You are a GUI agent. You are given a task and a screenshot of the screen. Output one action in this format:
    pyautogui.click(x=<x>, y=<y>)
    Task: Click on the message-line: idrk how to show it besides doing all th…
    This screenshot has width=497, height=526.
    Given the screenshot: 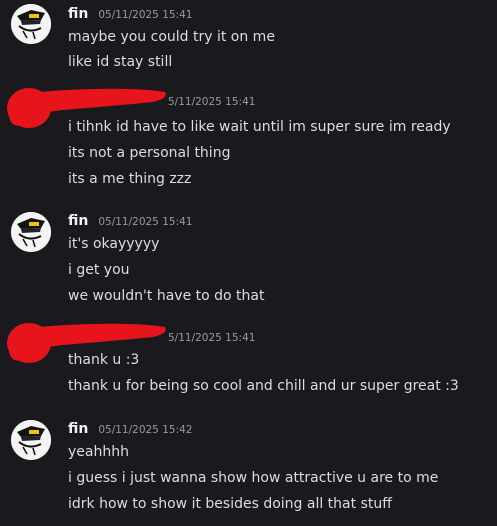 What is the action you would take?
    pyautogui.click(x=230, y=504)
    